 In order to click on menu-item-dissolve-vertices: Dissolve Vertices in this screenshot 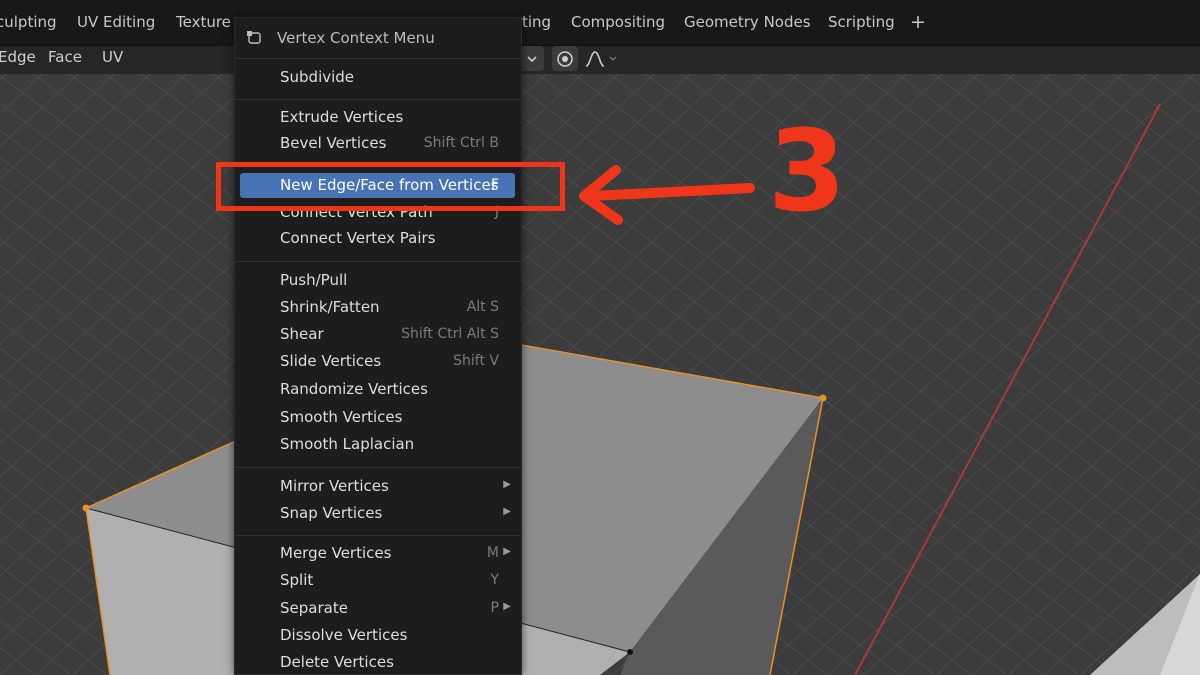, I will do `click(378, 635)`.